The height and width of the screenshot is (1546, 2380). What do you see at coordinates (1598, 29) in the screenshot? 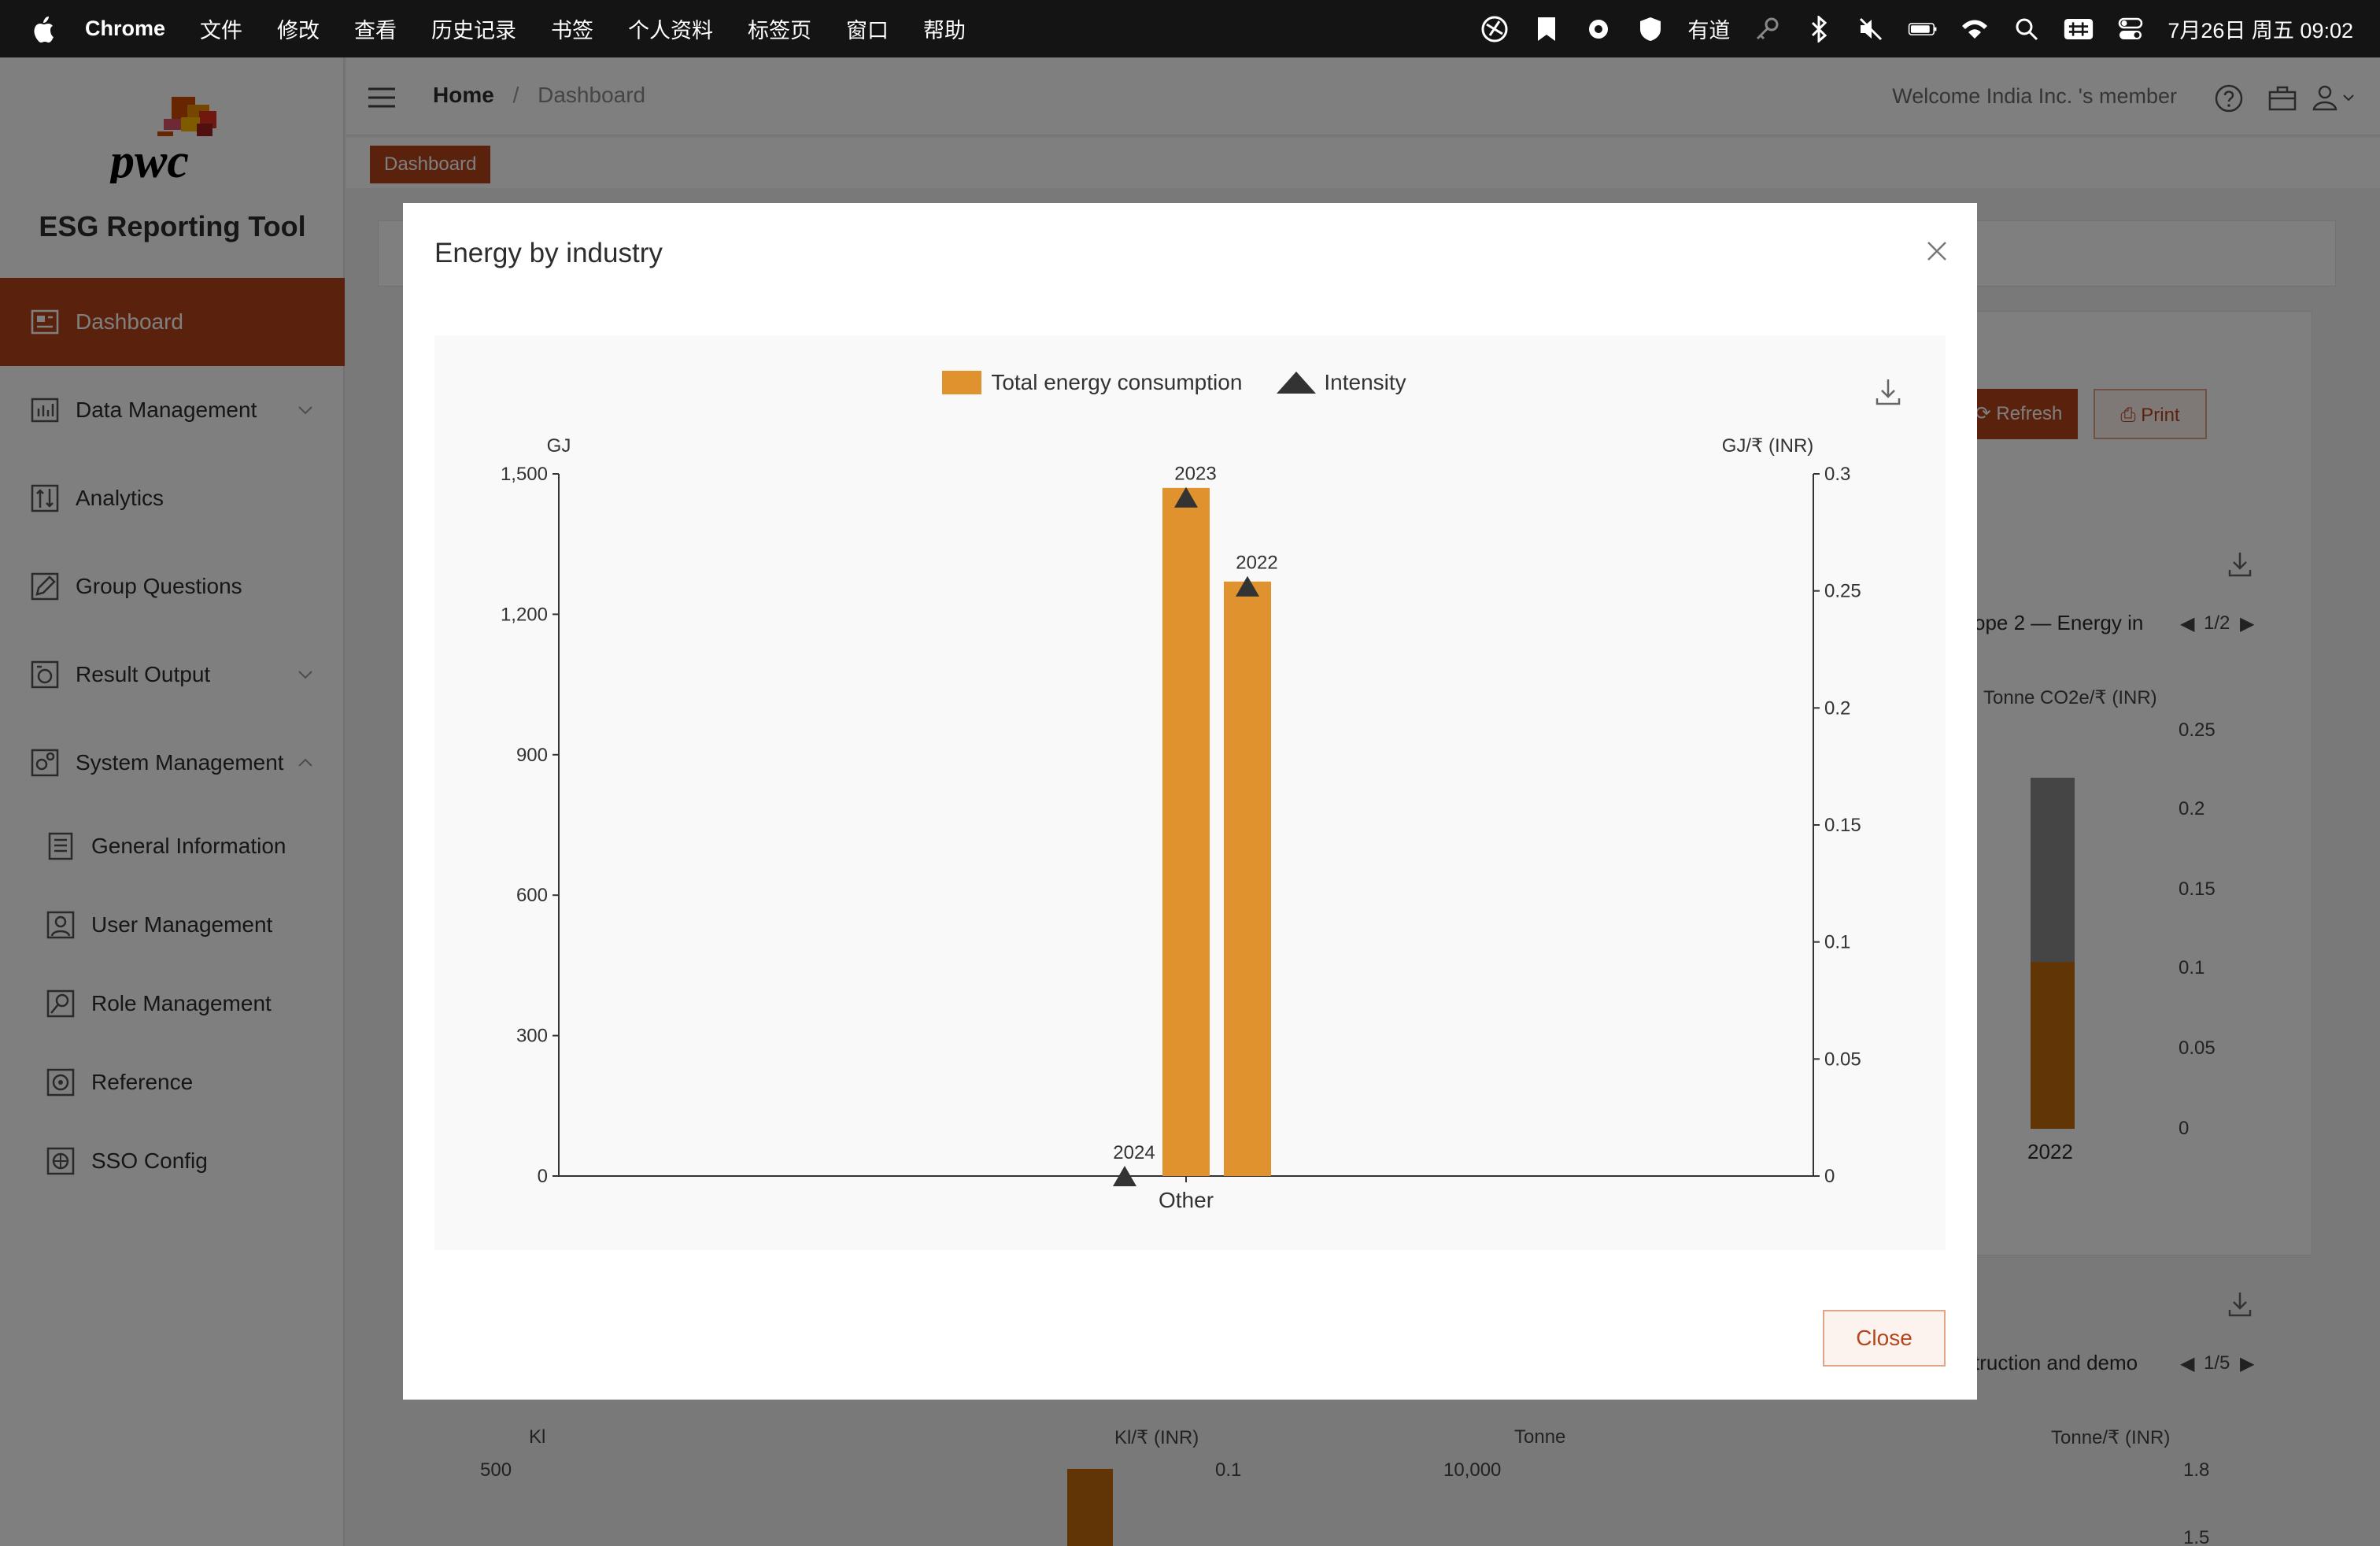
I see `settings-app-icon` at bounding box center [1598, 29].